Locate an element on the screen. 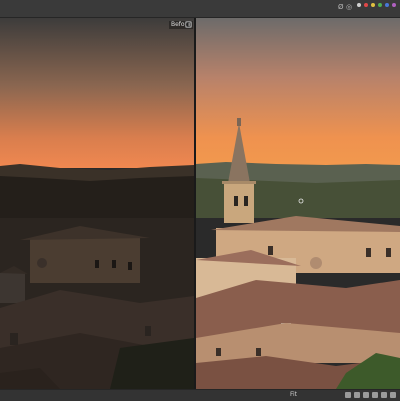  color-picker-tool: Ø is located at coordinates (341, 7).